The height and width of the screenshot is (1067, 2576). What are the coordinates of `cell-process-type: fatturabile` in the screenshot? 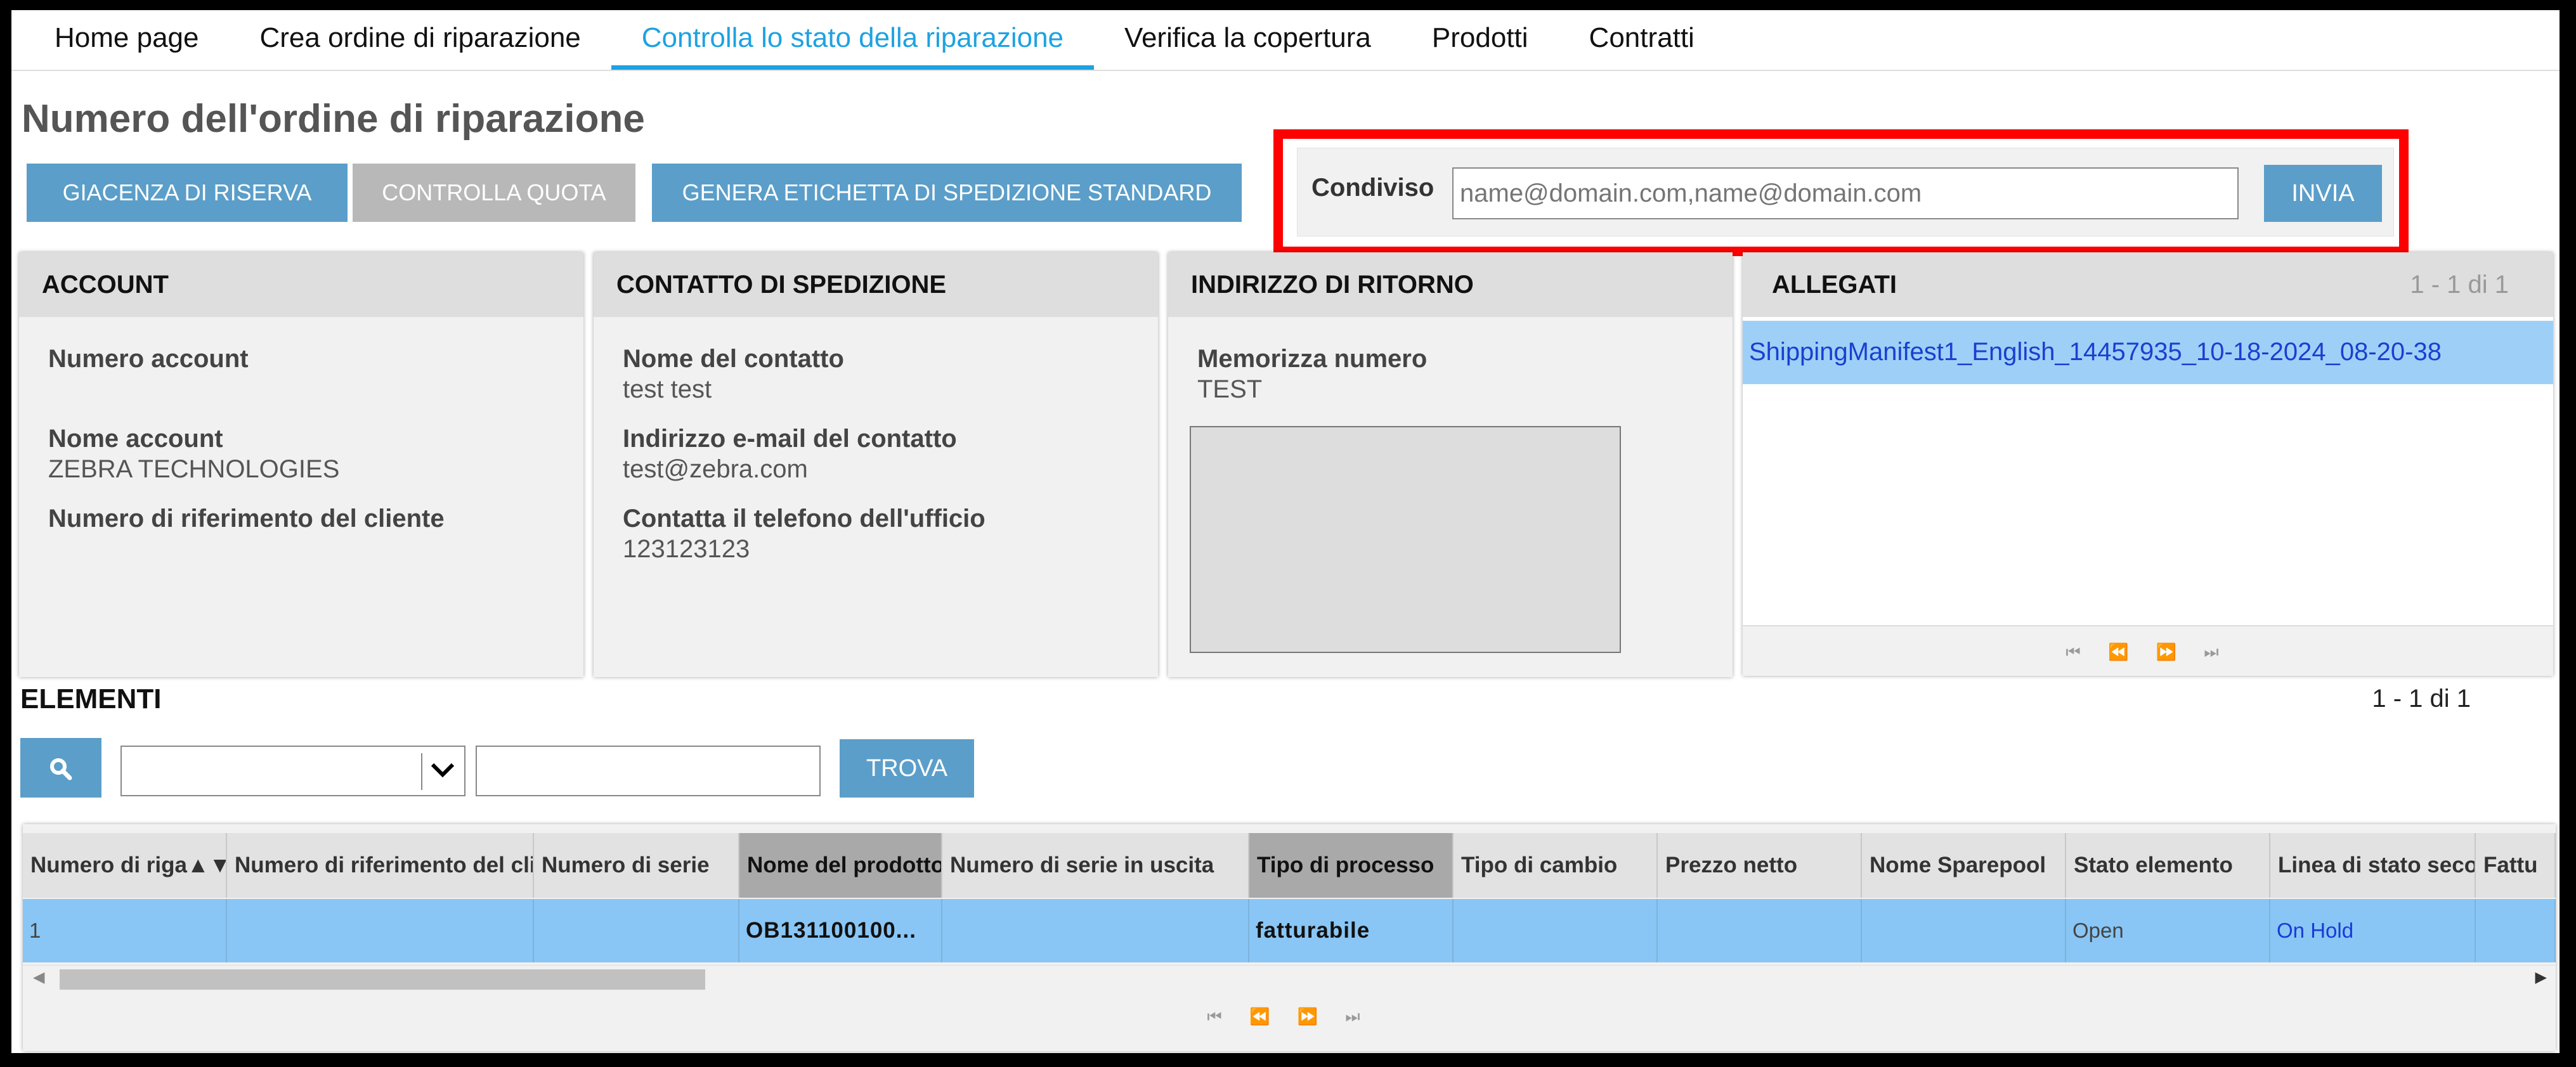 It's located at (1352, 930).